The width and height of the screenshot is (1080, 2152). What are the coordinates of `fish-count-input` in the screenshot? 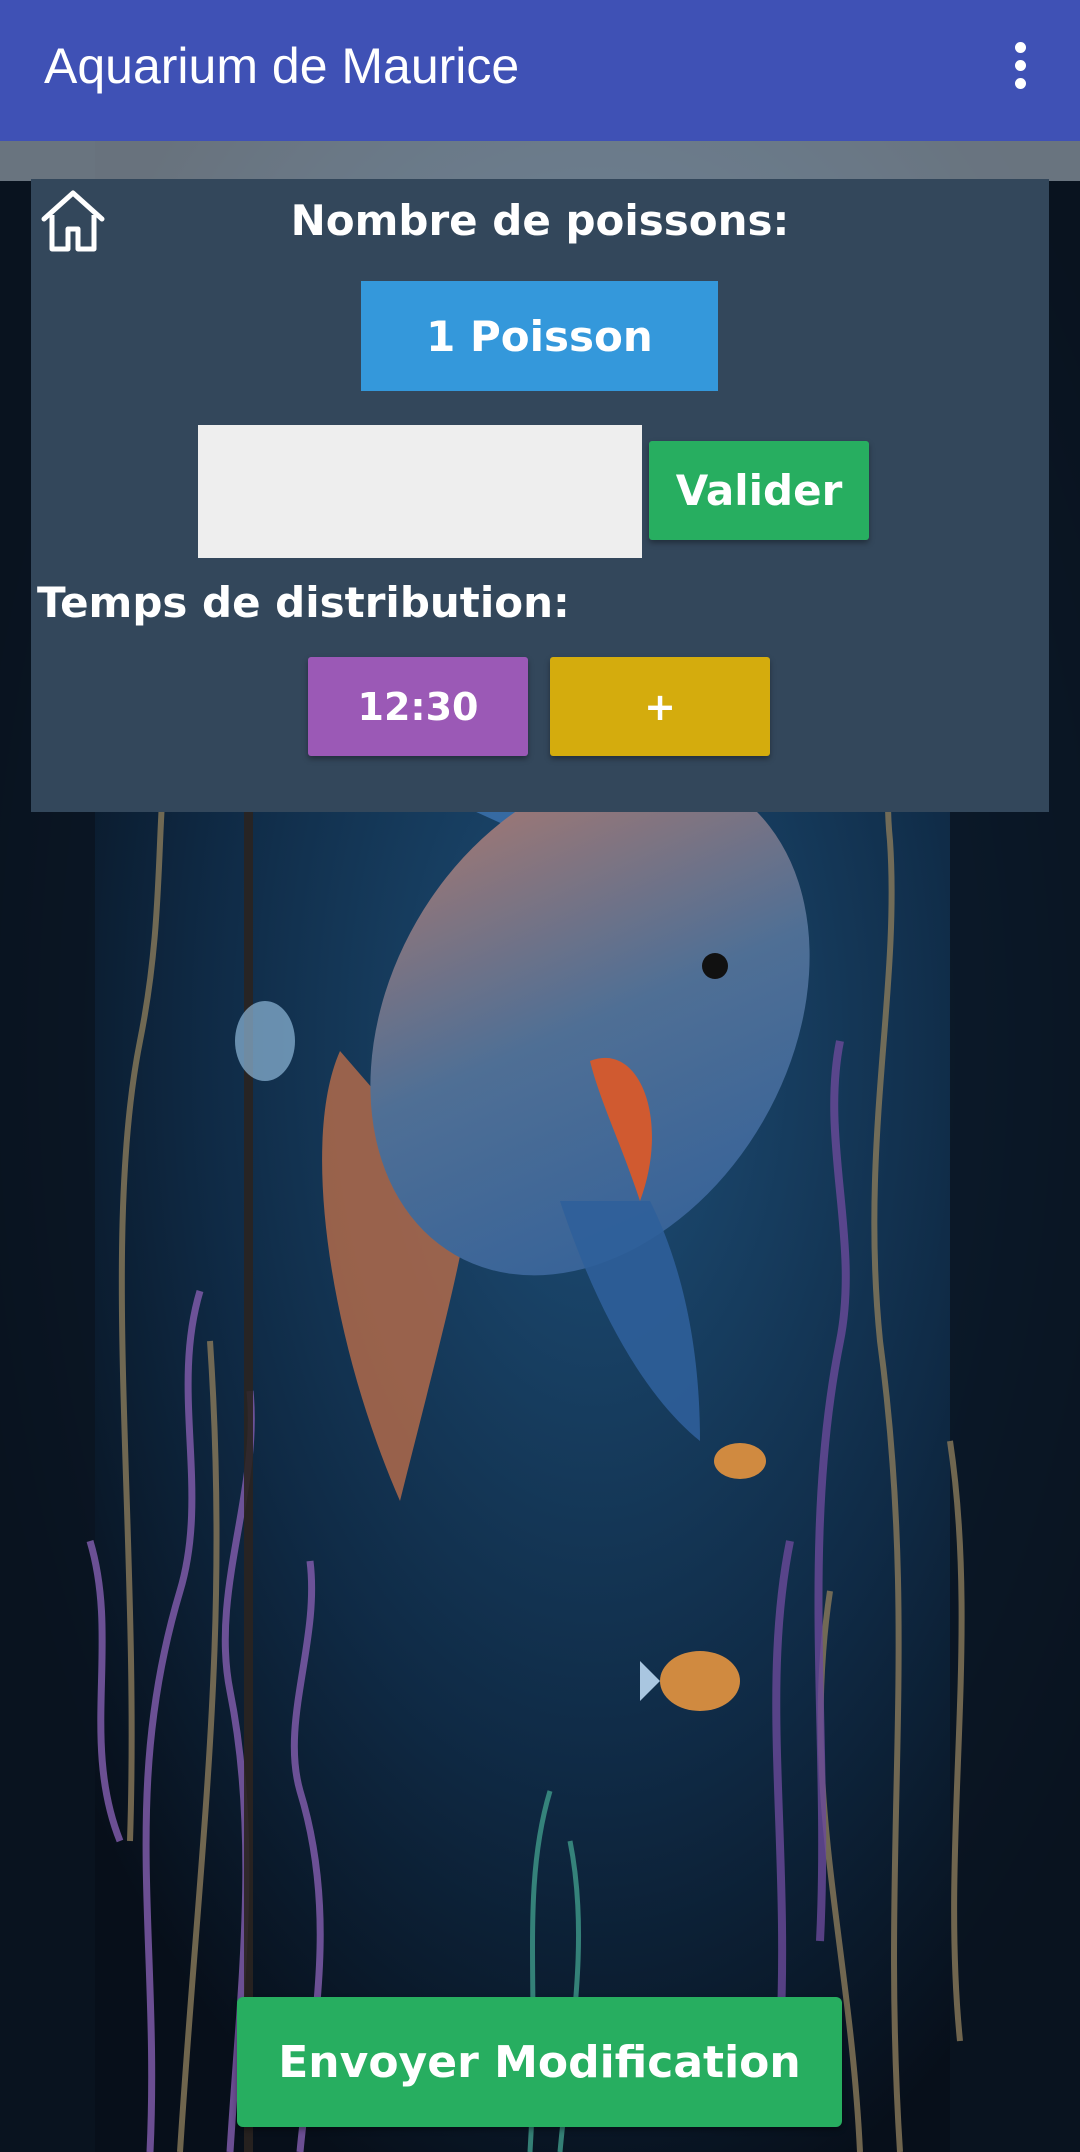 It's located at (420, 491).